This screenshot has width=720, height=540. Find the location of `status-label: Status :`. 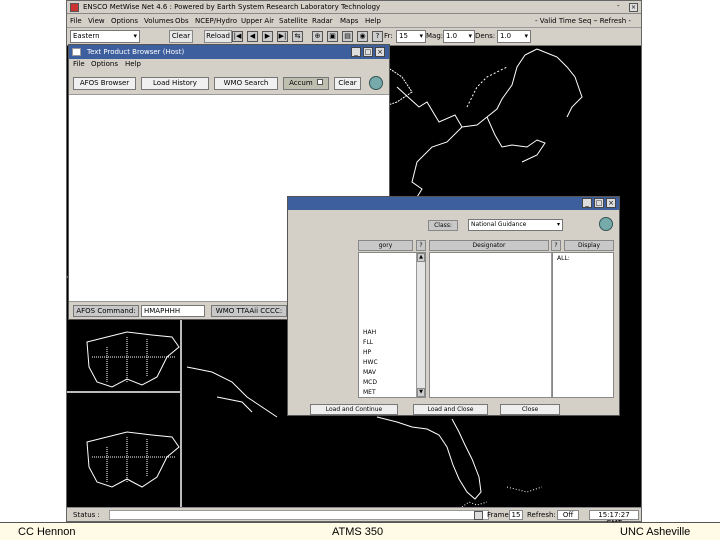

status-label: Status : is located at coordinates (86, 515).